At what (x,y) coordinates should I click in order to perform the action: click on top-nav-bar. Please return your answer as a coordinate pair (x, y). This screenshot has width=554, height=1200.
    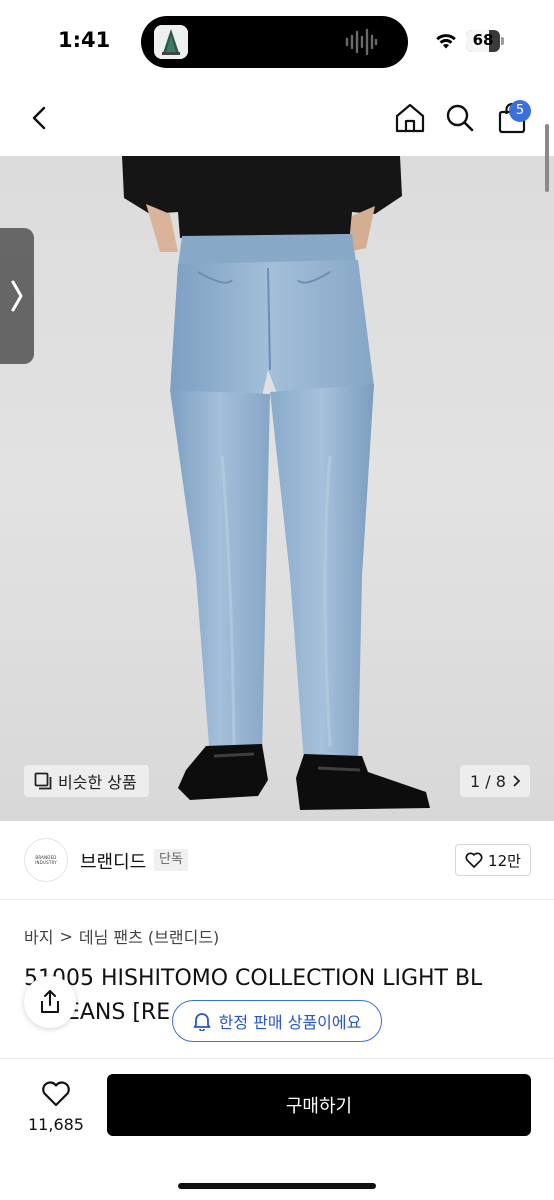
    Looking at the image, I should click on (277, 119).